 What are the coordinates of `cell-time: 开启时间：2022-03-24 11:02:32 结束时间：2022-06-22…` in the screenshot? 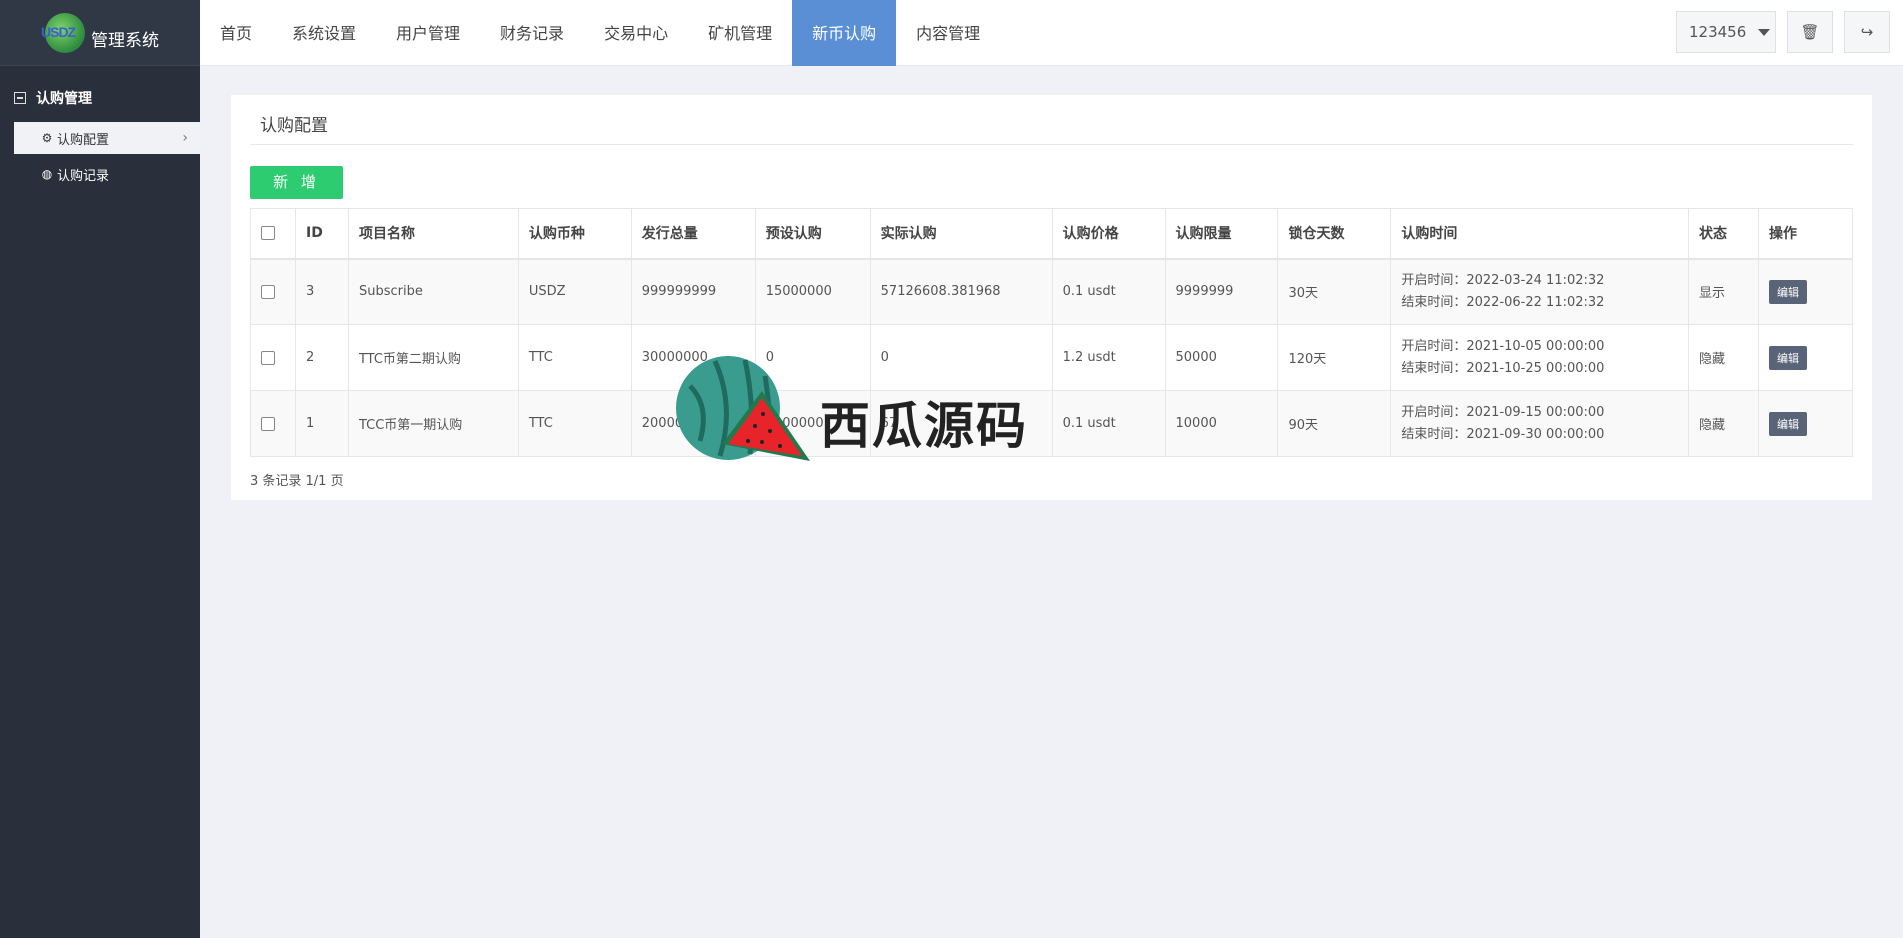 It's located at (1540, 291).